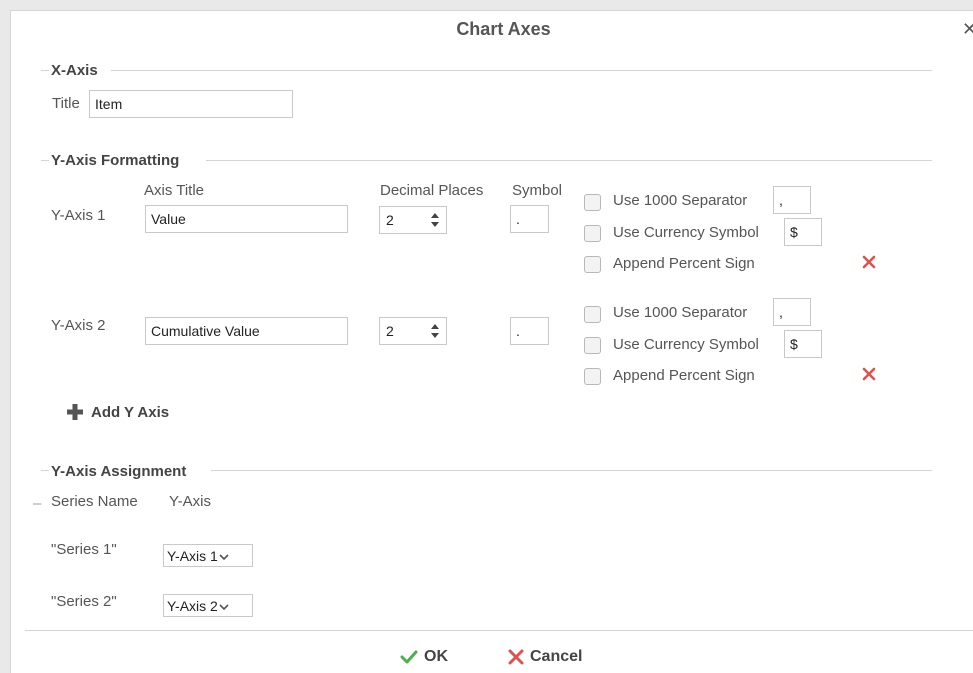 Image resolution: width=973 pixels, height=673 pixels. Describe the element at coordinates (78, 215) in the screenshot. I see `y-axis-1-label: Y-Axis 1` at that location.